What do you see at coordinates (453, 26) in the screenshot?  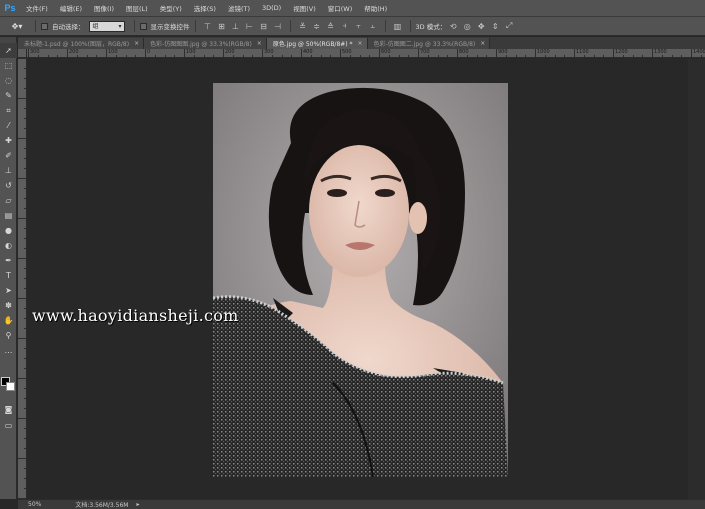 I see `3d-rotate-icon: ⟲` at bounding box center [453, 26].